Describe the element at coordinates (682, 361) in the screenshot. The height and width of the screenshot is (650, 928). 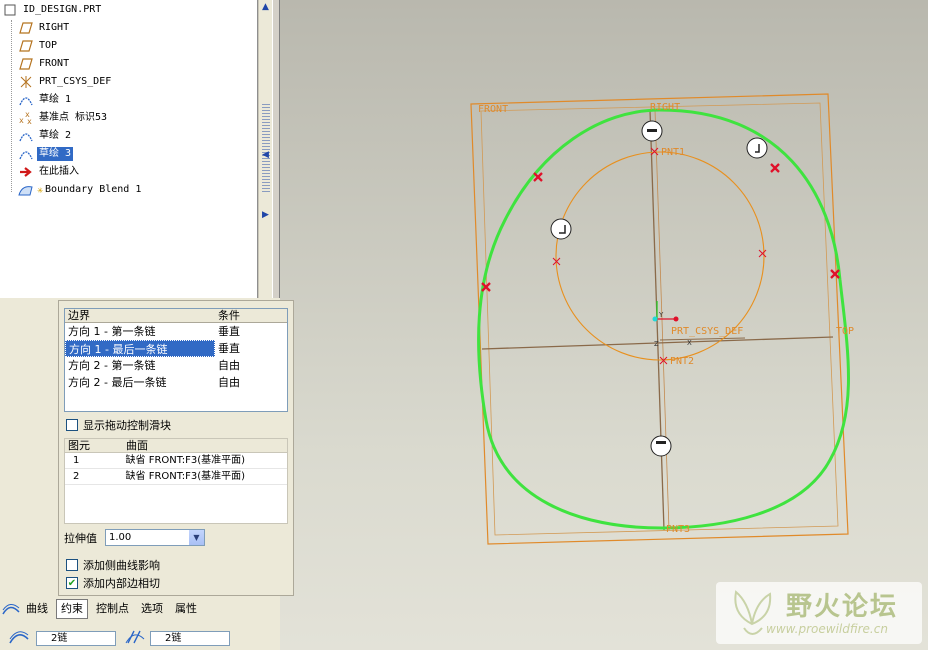
I see `pnt2-label: PNT2` at that location.